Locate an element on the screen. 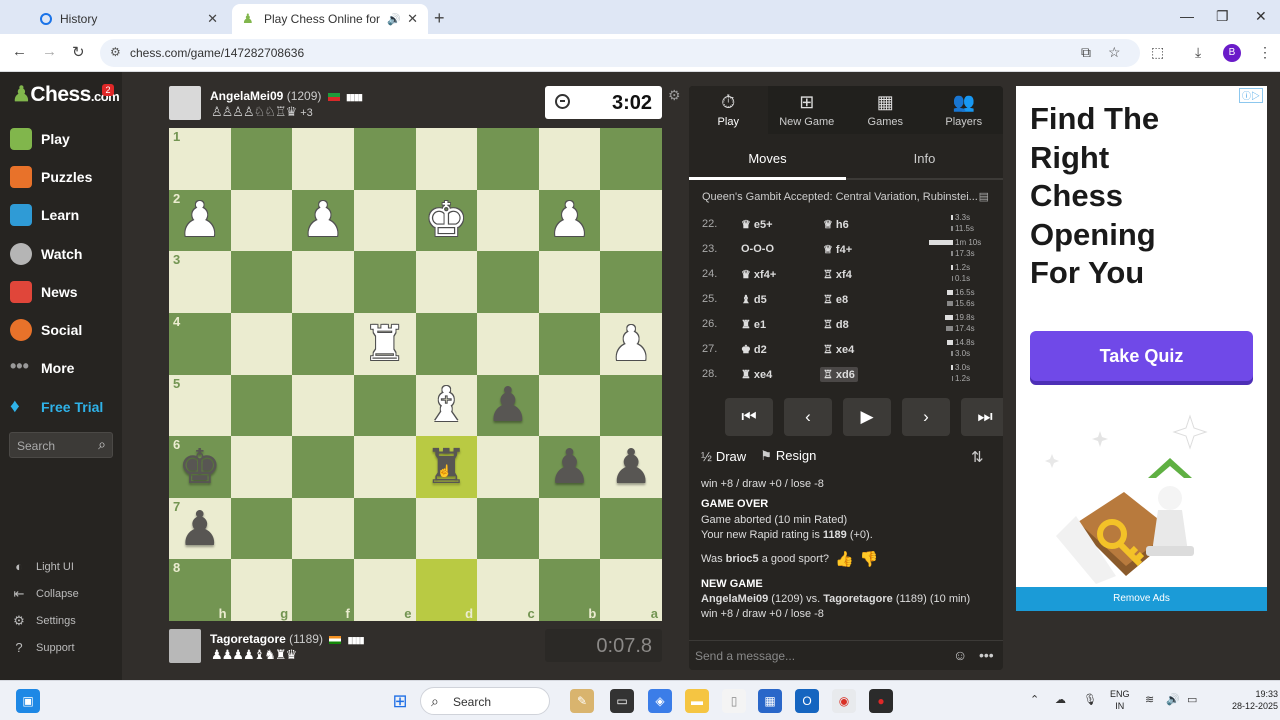 The width and height of the screenshot is (1280, 720). notepad-icon: ▯ is located at coordinates (734, 701).